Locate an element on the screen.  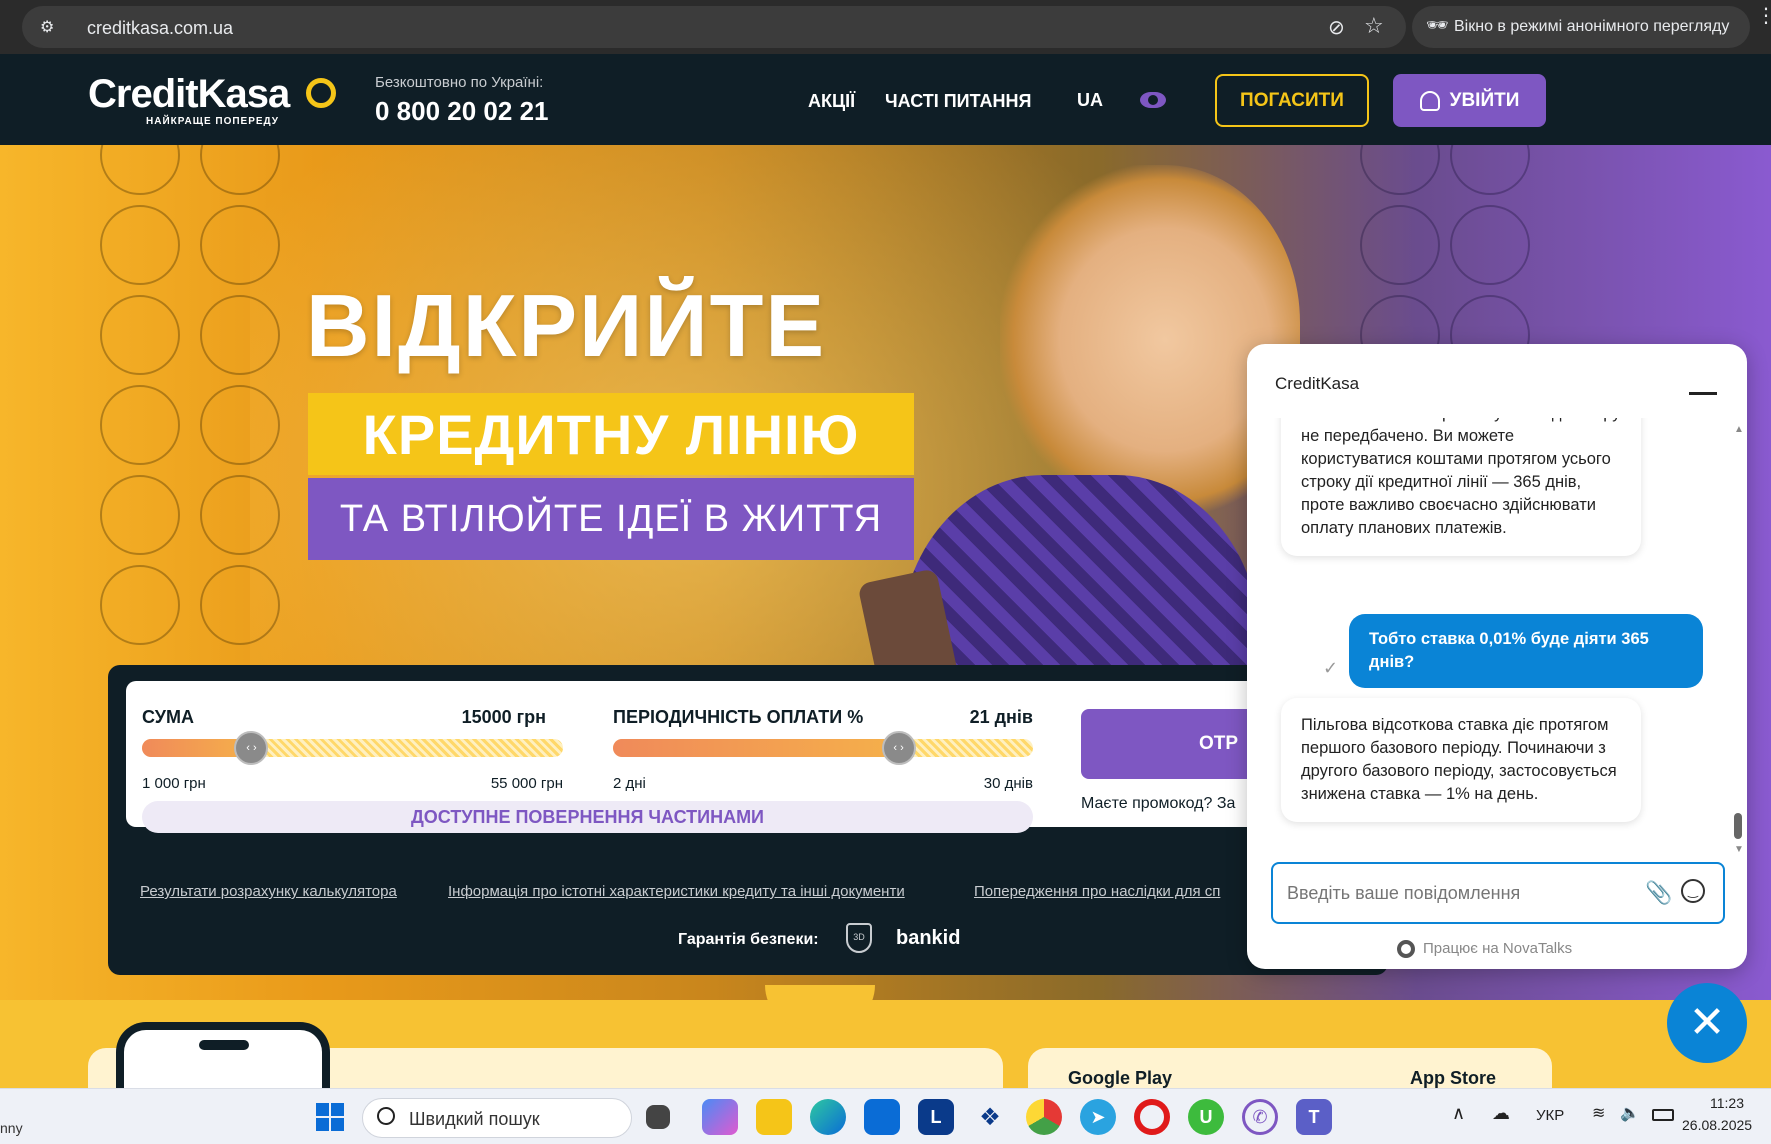
volume-icon: 🔈 is located at coordinates (1630, 1113).